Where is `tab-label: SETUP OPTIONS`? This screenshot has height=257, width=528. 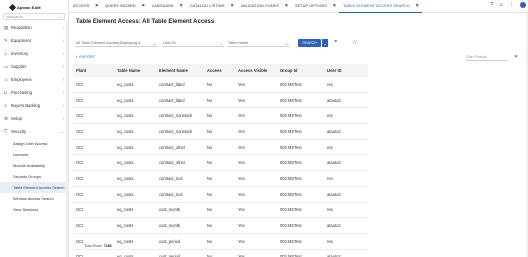 tab-label: SETUP OPTIONS is located at coordinates (311, 6).